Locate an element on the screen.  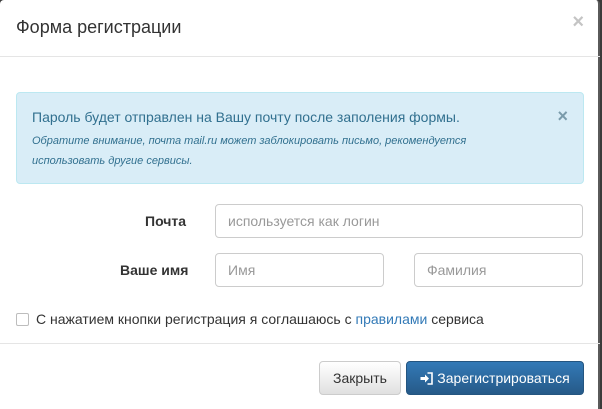
email-field is located at coordinates (399, 221).